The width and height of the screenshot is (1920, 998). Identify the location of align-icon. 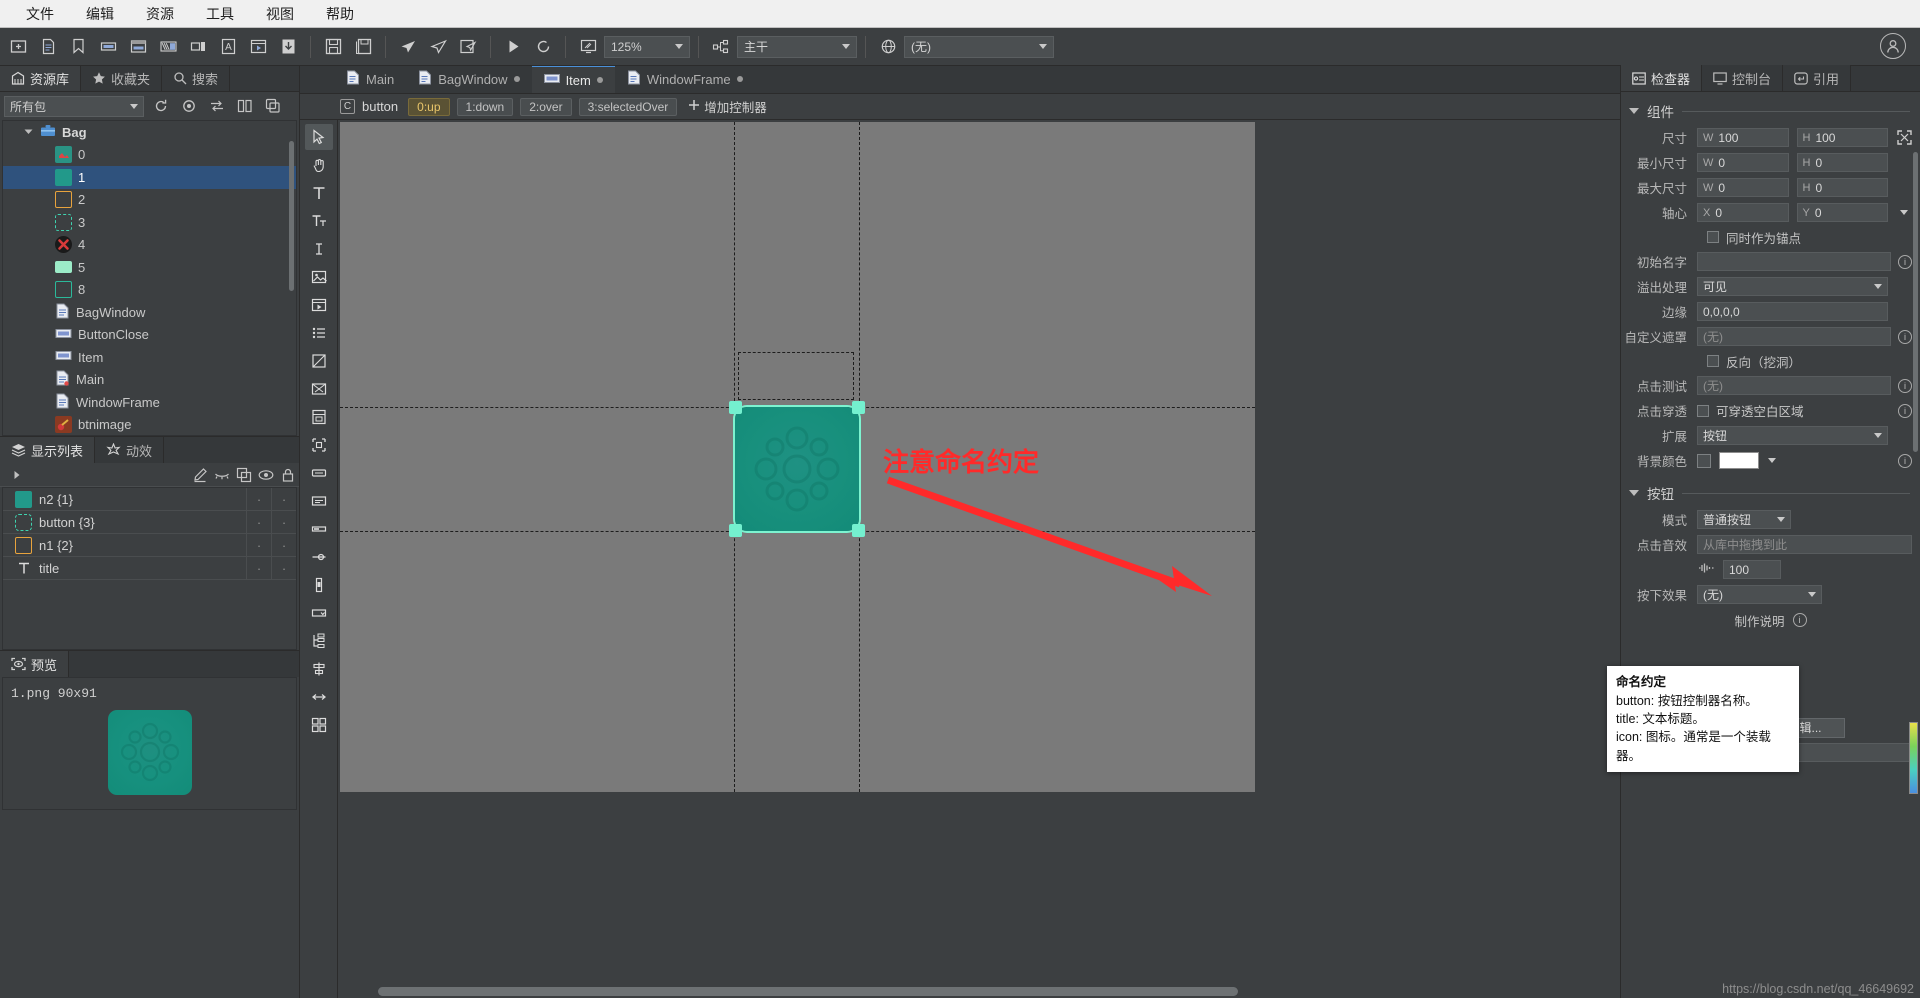
(319, 669).